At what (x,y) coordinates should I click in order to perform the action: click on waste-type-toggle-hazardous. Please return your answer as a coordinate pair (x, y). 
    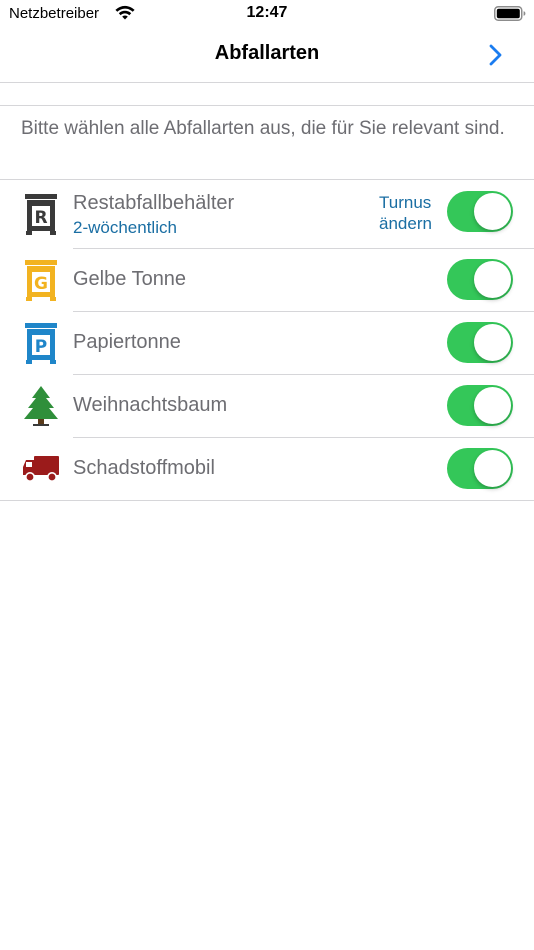
    Looking at the image, I should click on (480, 468).